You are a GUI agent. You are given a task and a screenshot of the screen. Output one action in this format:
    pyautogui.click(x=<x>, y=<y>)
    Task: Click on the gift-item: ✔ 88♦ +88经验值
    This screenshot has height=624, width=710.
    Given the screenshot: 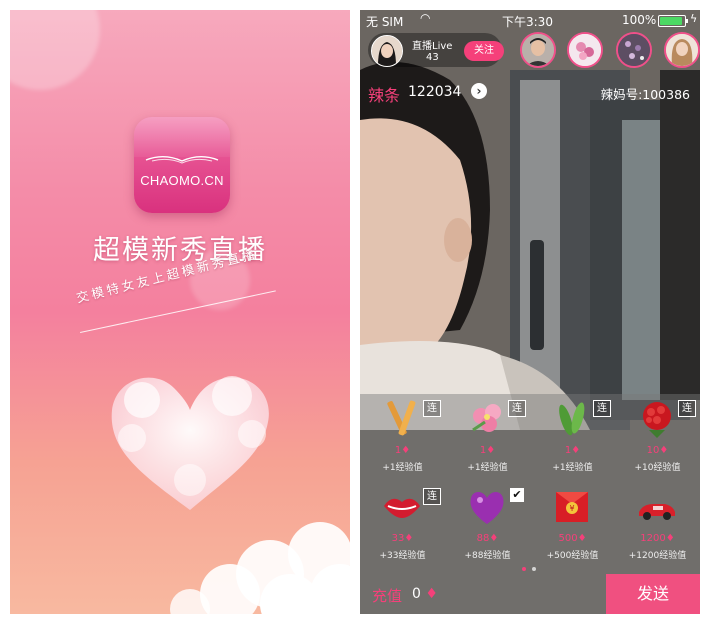 What is the action you would take?
    pyautogui.click(x=487, y=521)
    